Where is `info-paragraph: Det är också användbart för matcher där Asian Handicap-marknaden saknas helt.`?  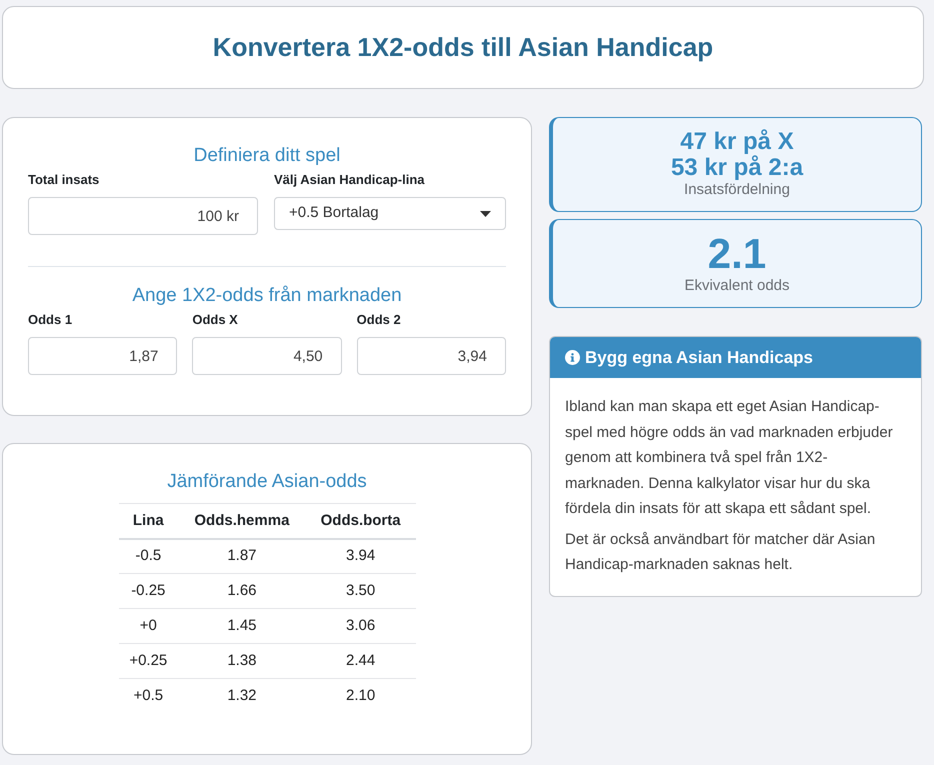
info-paragraph: Det är också användbart för matcher där Asian Handicap-marknaden saknas helt. is located at coordinates (720, 552).